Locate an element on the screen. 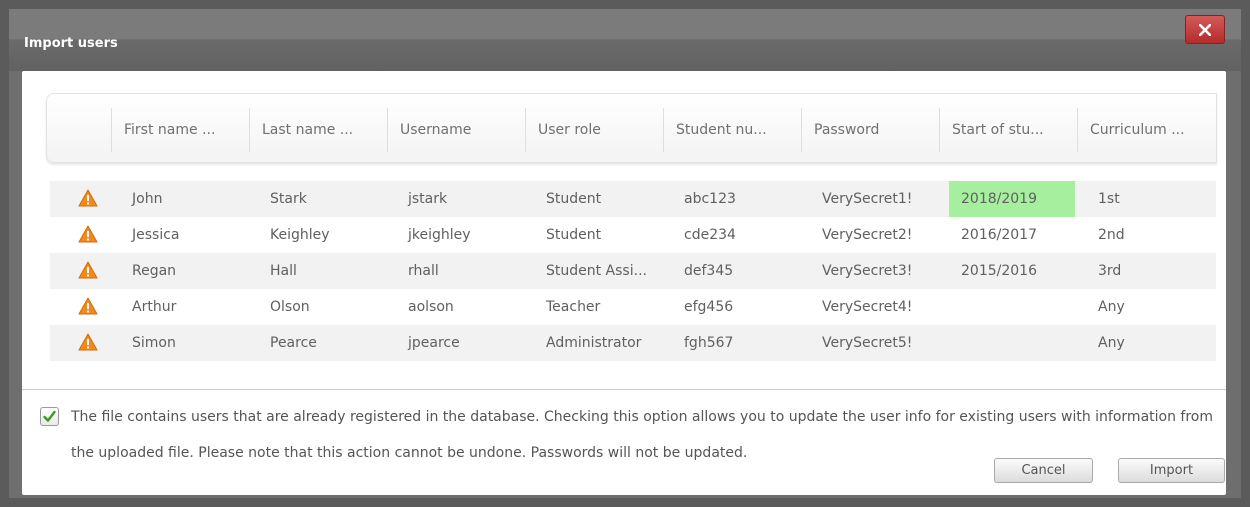 The image size is (1250, 507). cancel-button: Cancel is located at coordinates (1043, 470).